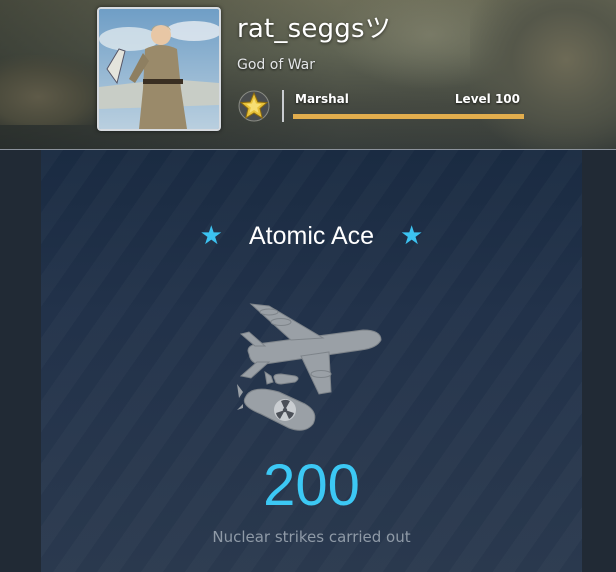  Describe the element at coordinates (254, 106) in the screenshot. I see `gold-star-icon` at that location.